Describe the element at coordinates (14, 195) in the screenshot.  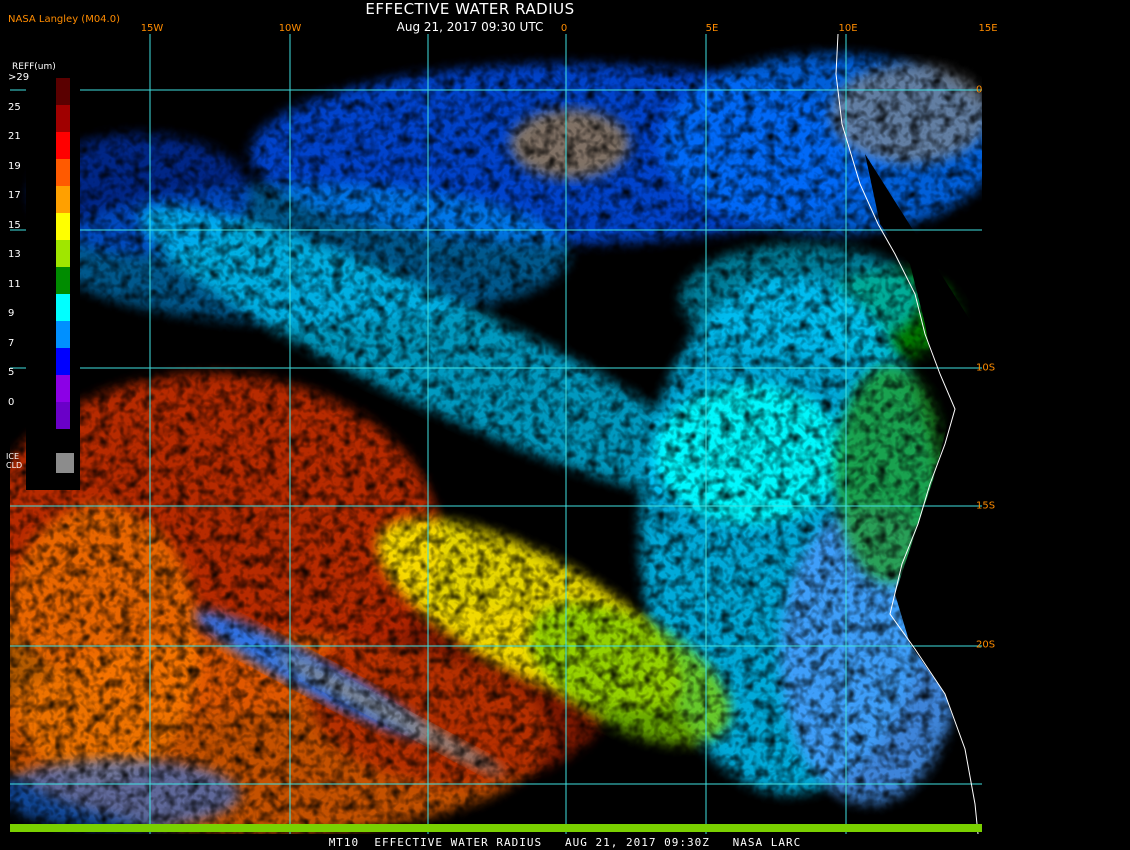
I see `legend-label: 17` at that location.